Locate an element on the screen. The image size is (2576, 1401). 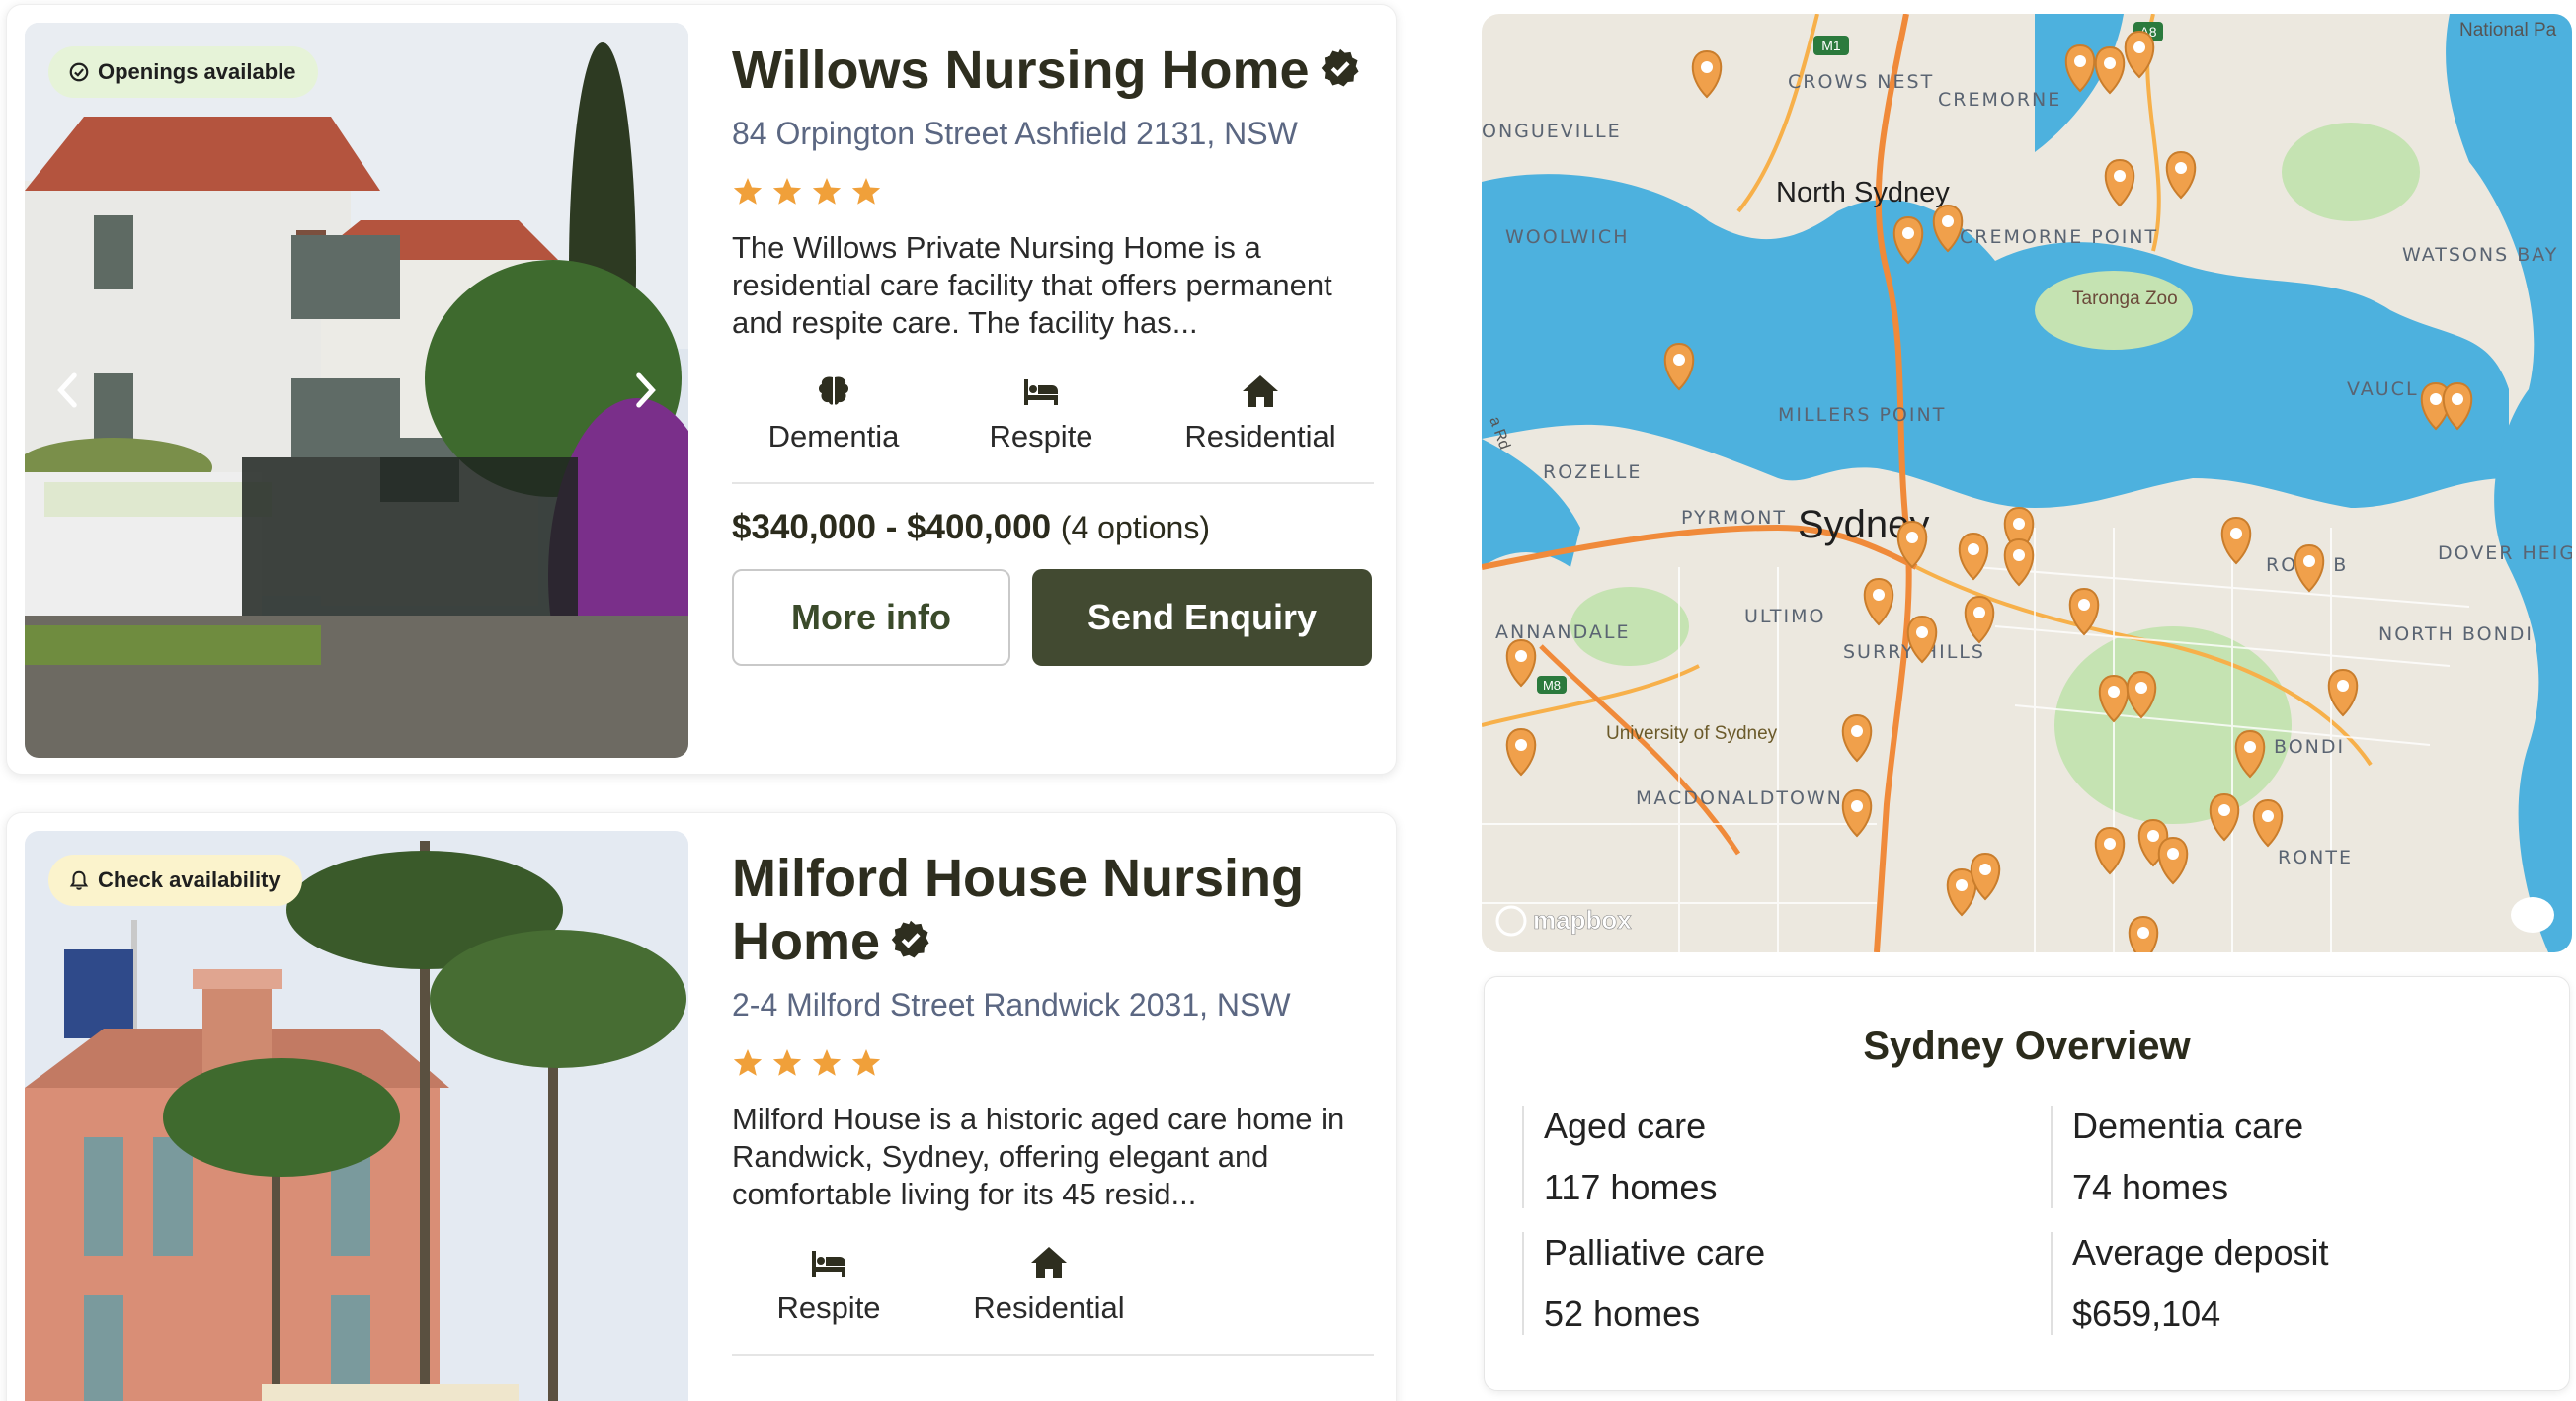
listing-title: Willows Nursing Home is located at coordinates (1053, 70).